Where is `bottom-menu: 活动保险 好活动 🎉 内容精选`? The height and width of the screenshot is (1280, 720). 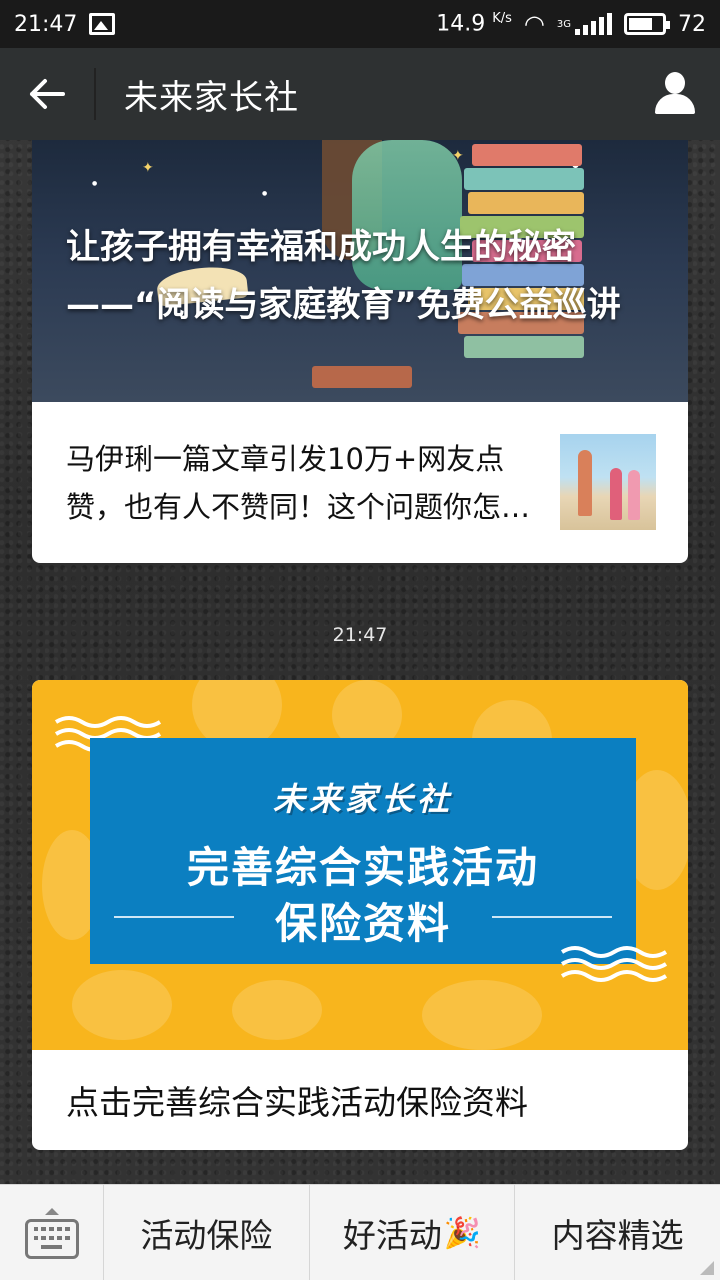 bottom-menu: 活动保险 好活动 🎉 内容精选 is located at coordinates (360, 1232).